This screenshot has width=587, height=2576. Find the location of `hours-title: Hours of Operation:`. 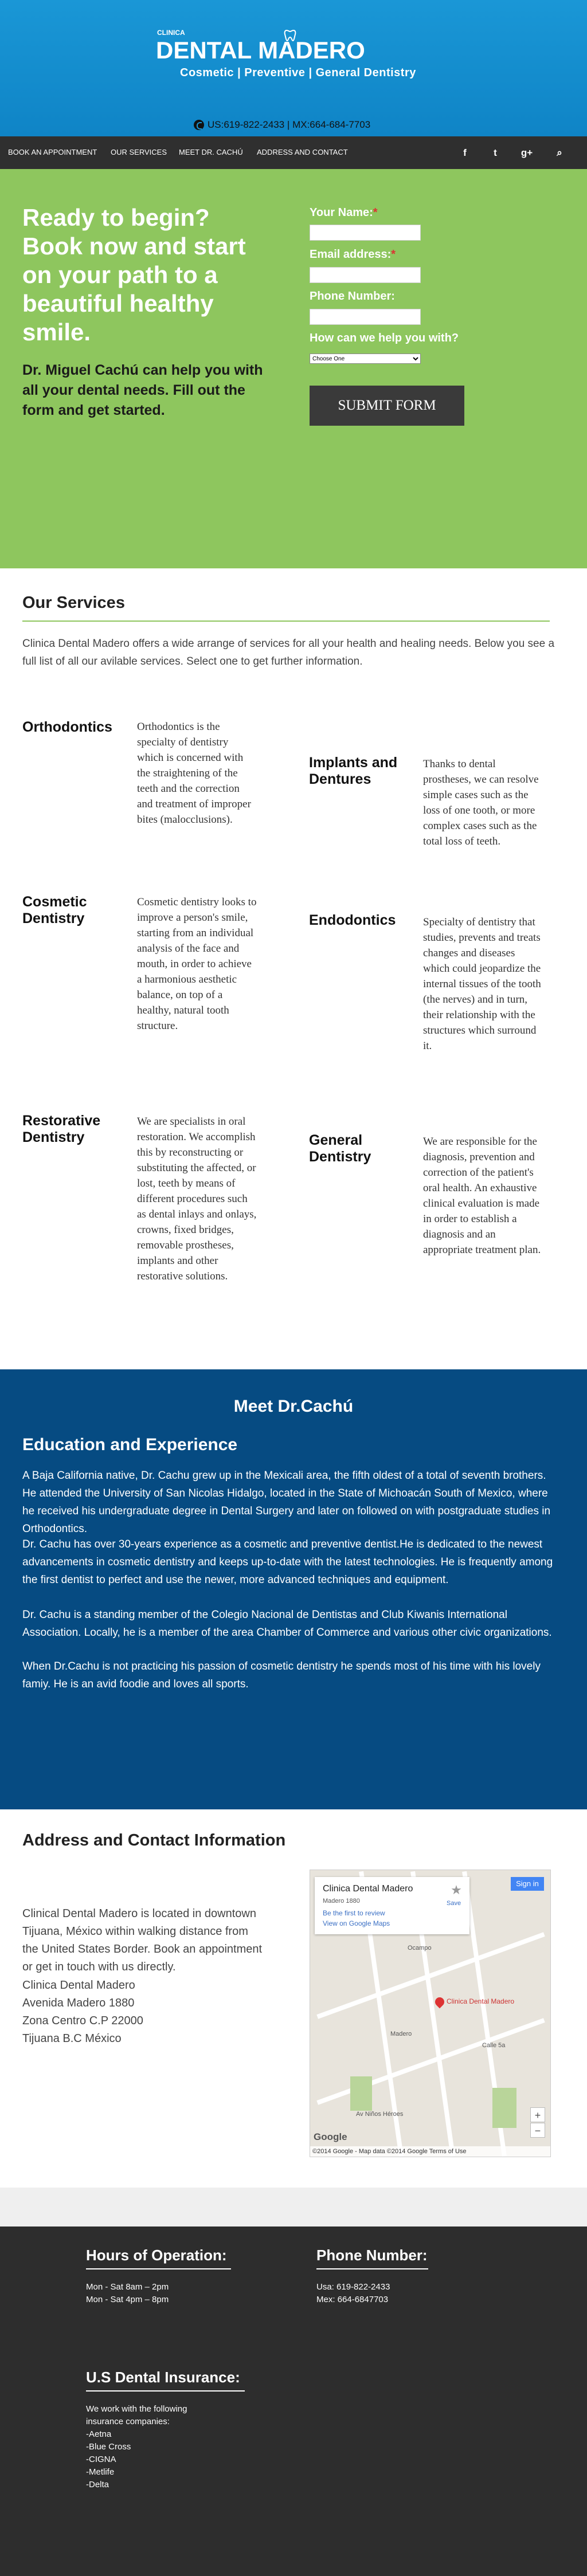

hours-title: Hours of Operation: is located at coordinates (156, 2256).